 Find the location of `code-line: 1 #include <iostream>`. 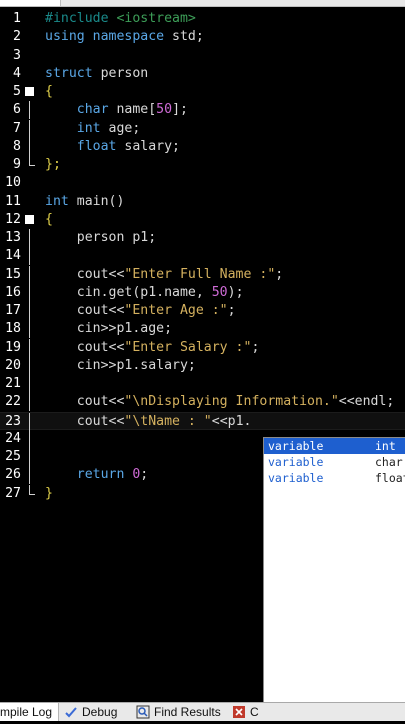

code-line: 1 #include <iostream> is located at coordinates (202, 19).